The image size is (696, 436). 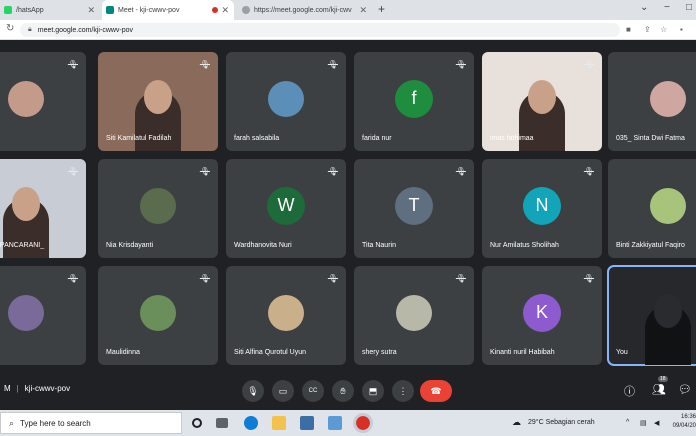 What do you see at coordinates (414, 315) in the screenshot?
I see `participant-tile: 🎙︎ shery sutra` at bounding box center [414, 315].